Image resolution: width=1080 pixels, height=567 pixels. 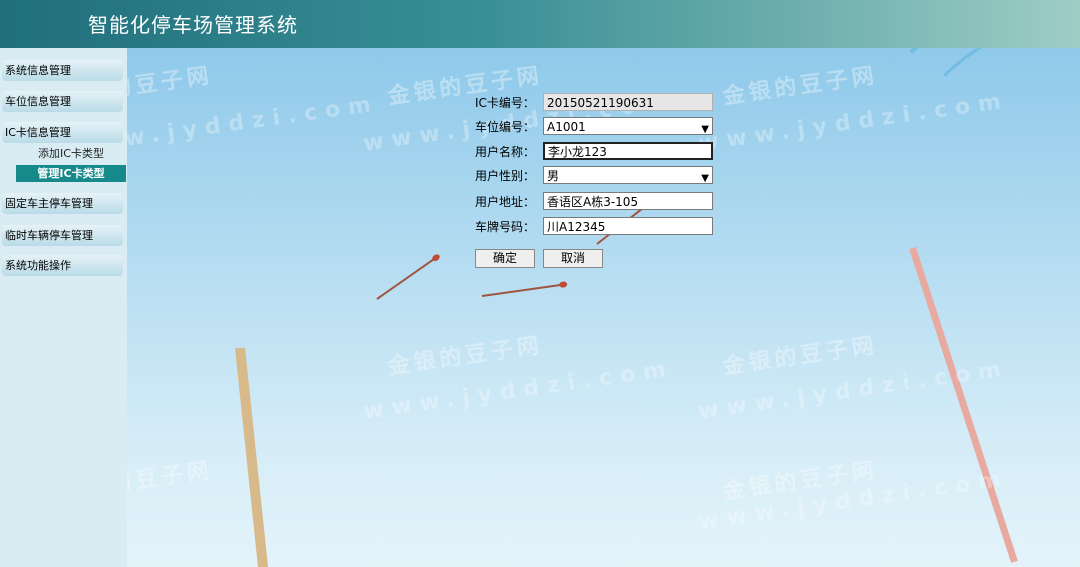 What do you see at coordinates (62, 203) in the screenshot?
I see `sidebar-item-fixed-owner-parking: 固定车主停车管理` at bounding box center [62, 203].